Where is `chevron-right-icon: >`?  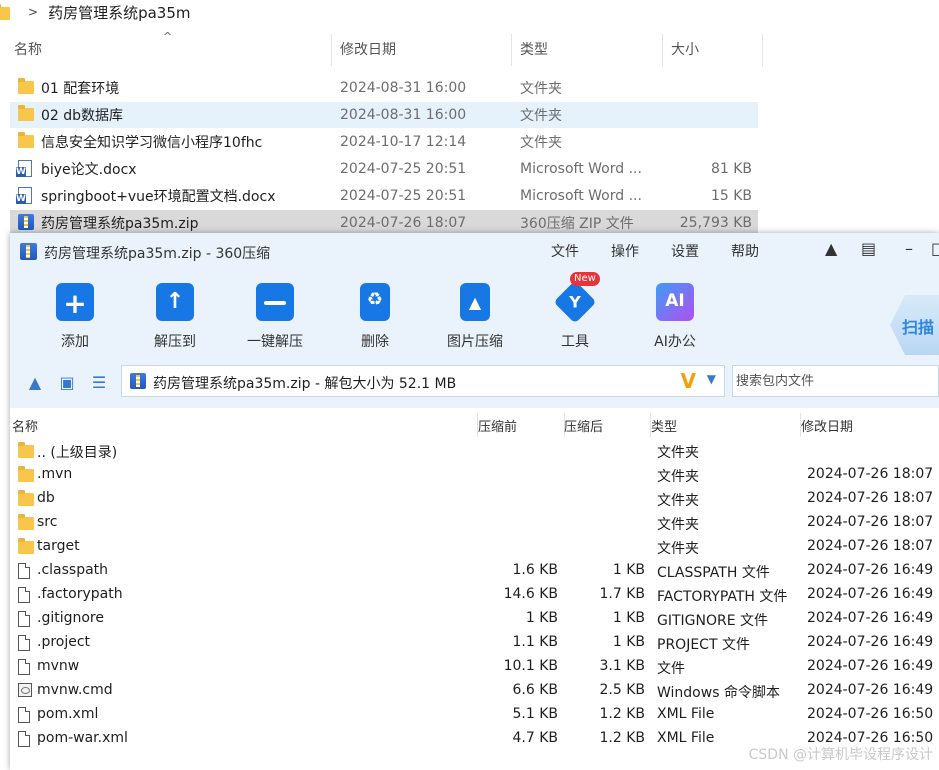 chevron-right-icon: > is located at coordinates (33, 12).